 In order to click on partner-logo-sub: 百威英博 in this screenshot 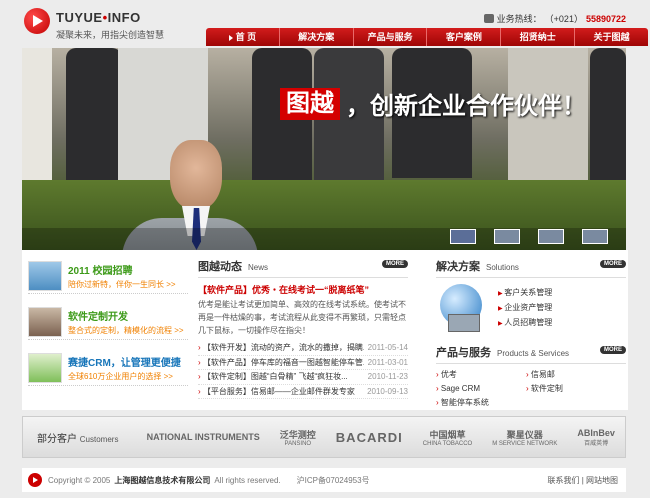, I will do `click(596, 443)`.